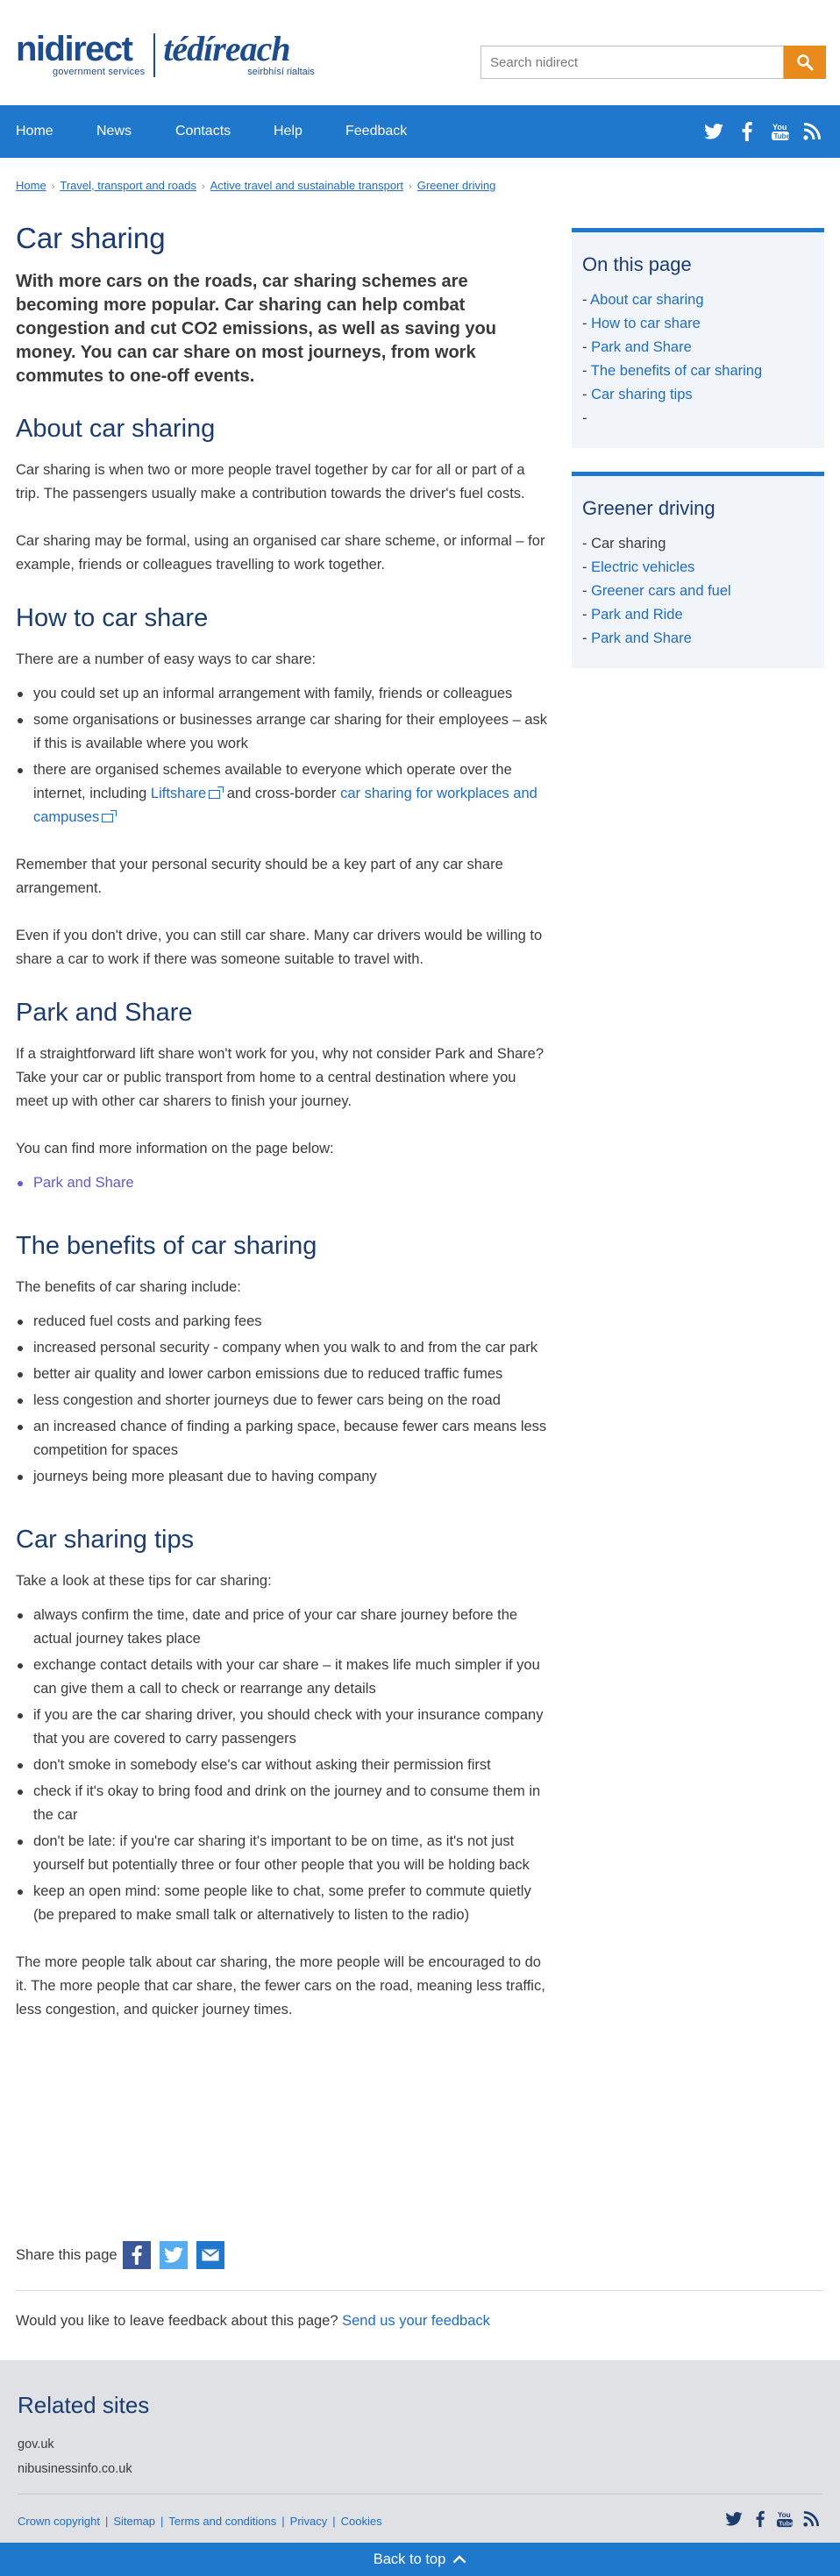 This screenshot has width=840, height=2576. I want to click on sidebar-link-park-and-share: Park and Share, so click(641, 638).